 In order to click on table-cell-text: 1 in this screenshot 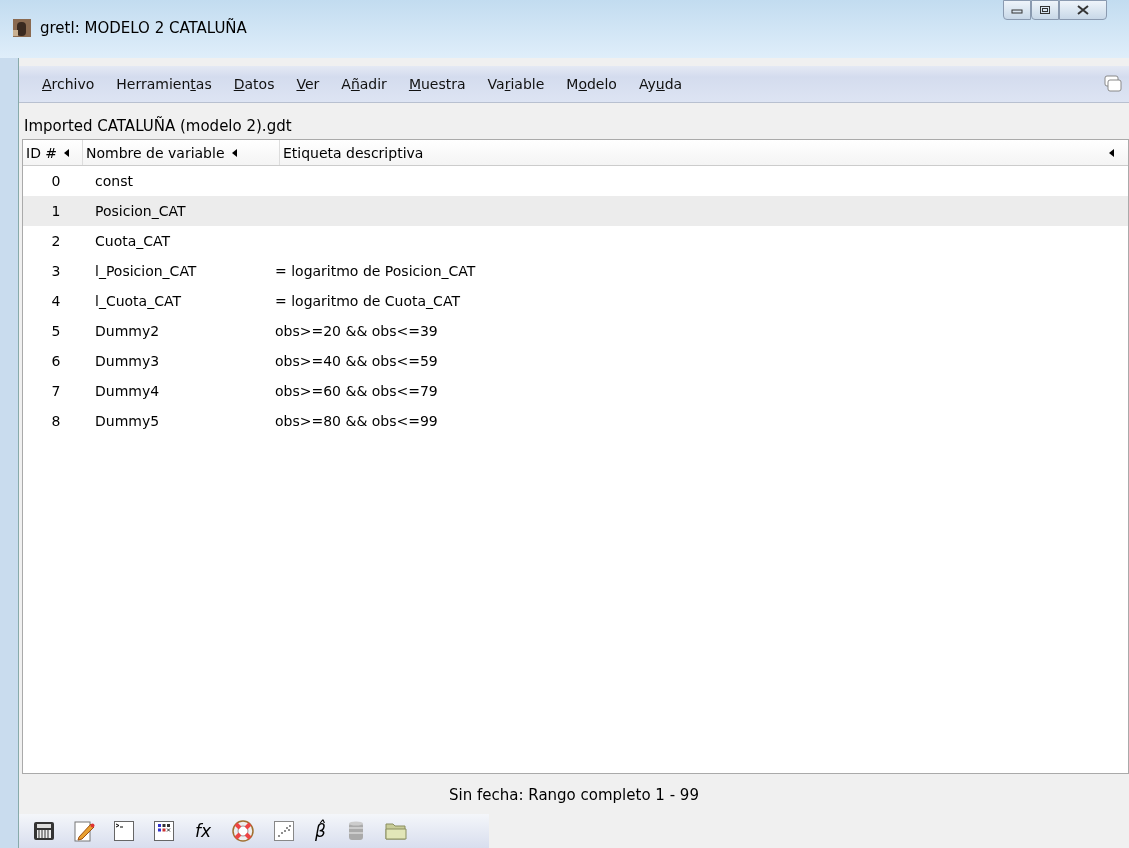, I will do `click(56, 211)`.